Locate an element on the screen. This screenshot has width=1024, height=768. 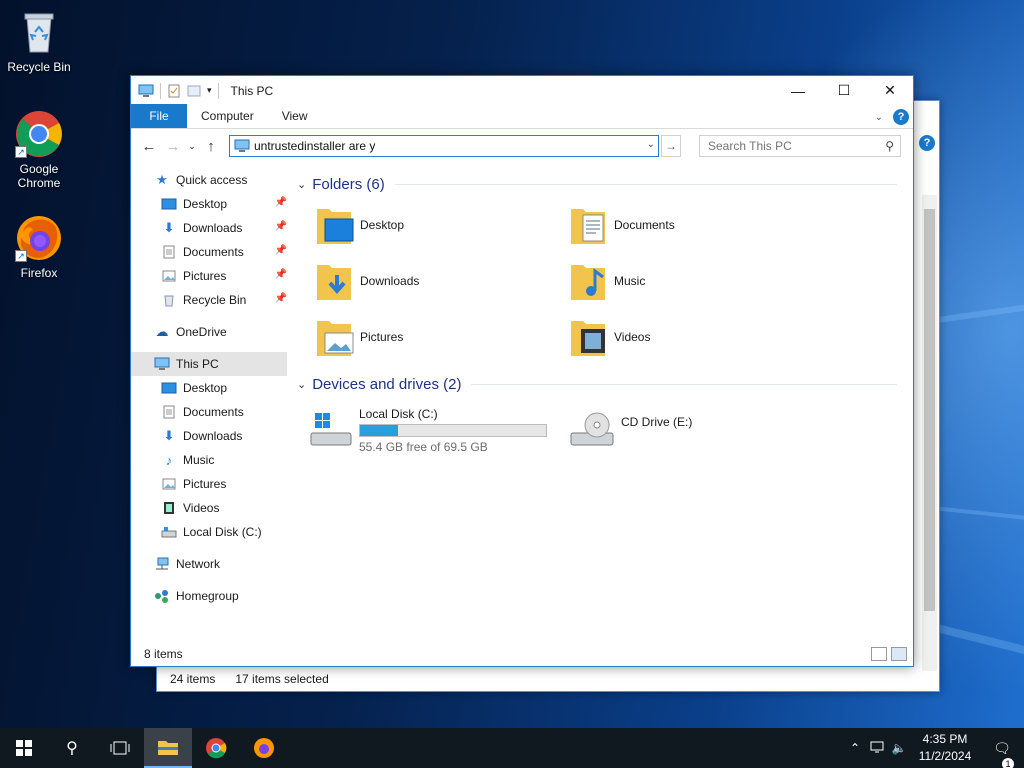
nav-quick-recycle-bin: Recycle Bin 📌 is located at coordinates (210, 300).